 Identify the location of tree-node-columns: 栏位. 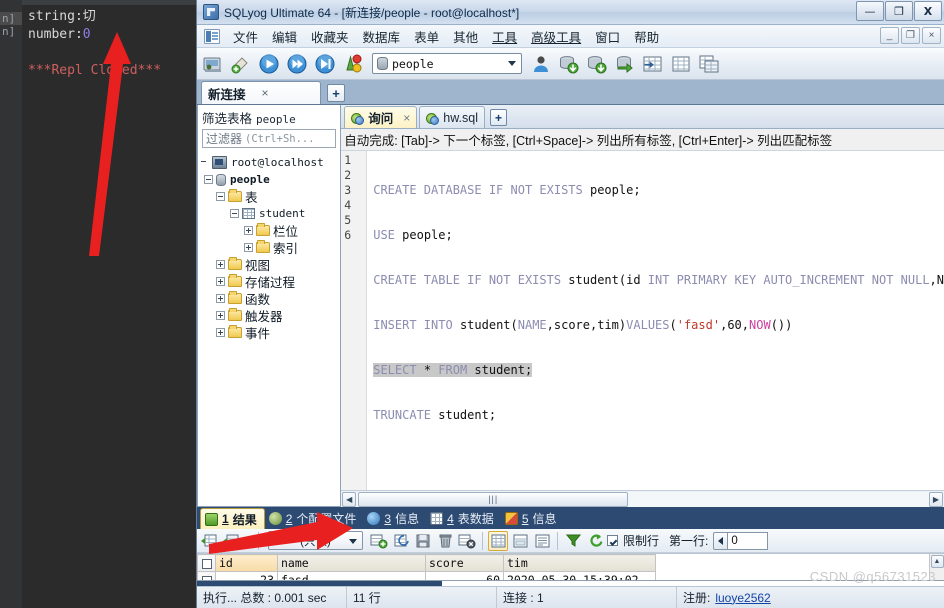
(269, 230).